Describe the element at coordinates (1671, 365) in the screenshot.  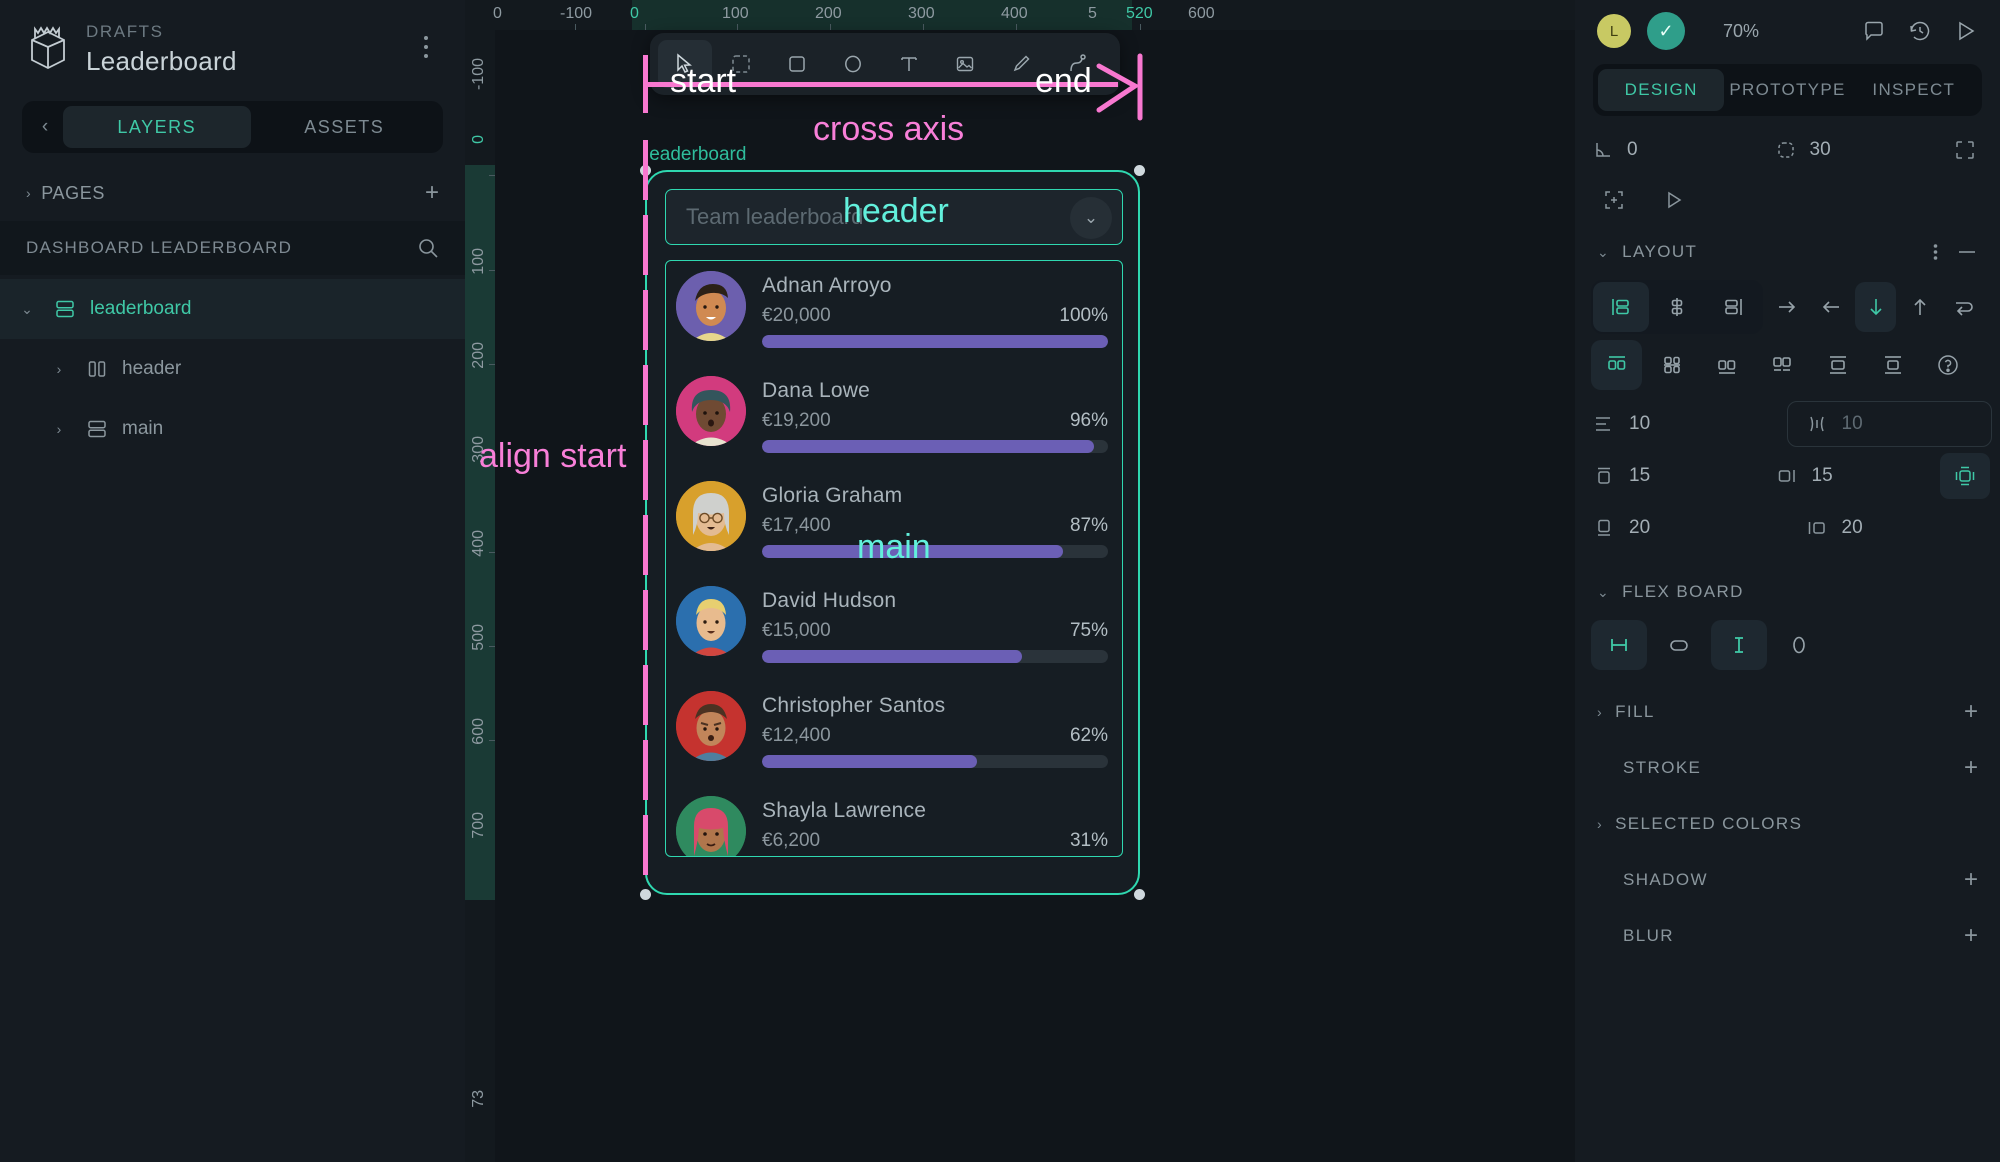
I see `justify-center-icon` at that location.